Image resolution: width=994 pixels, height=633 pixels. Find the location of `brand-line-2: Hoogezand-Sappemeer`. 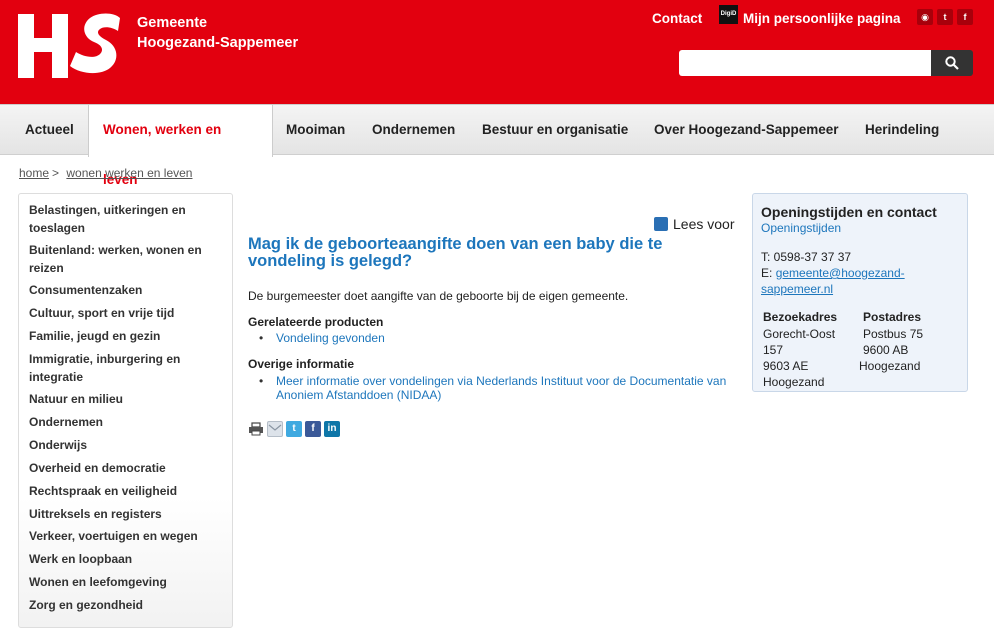

brand-line-2: Hoogezand-Sappemeer is located at coordinates (218, 43).